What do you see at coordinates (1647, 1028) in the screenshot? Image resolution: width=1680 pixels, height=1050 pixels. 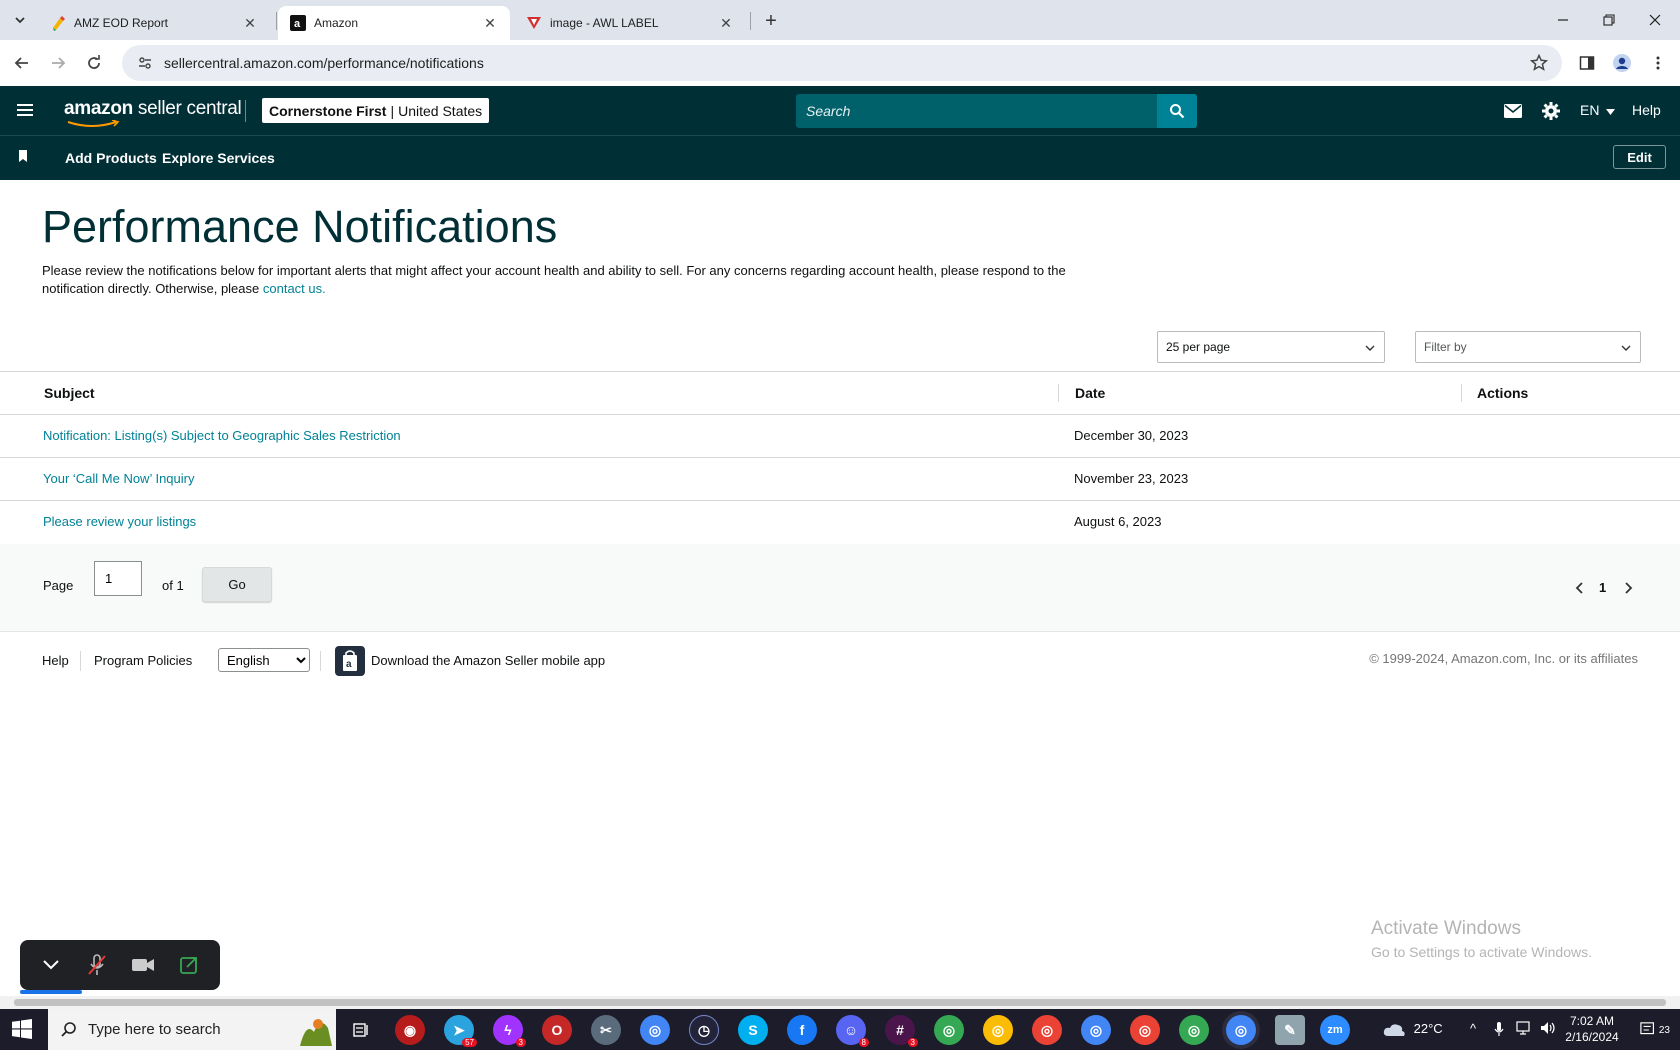 I see `notification-icon` at bounding box center [1647, 1028].